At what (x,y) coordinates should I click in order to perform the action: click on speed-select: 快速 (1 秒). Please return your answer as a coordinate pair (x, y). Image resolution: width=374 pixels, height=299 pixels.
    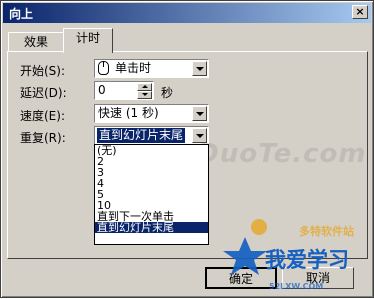
    Looking at the image, I should click on (151, 113).